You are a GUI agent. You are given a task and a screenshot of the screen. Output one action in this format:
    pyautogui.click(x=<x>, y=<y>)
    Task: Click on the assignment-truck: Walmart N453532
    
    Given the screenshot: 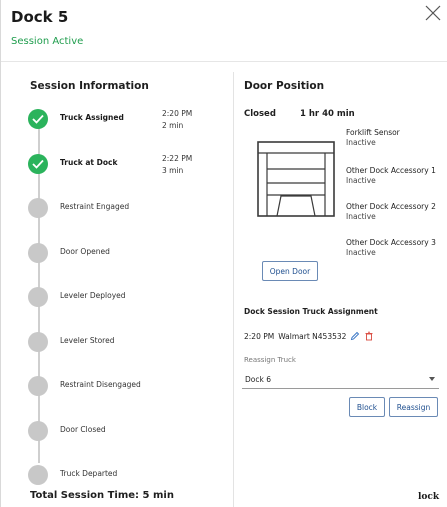 What is the action you would take?
    pyautogui.click(x=312, y=336)
    